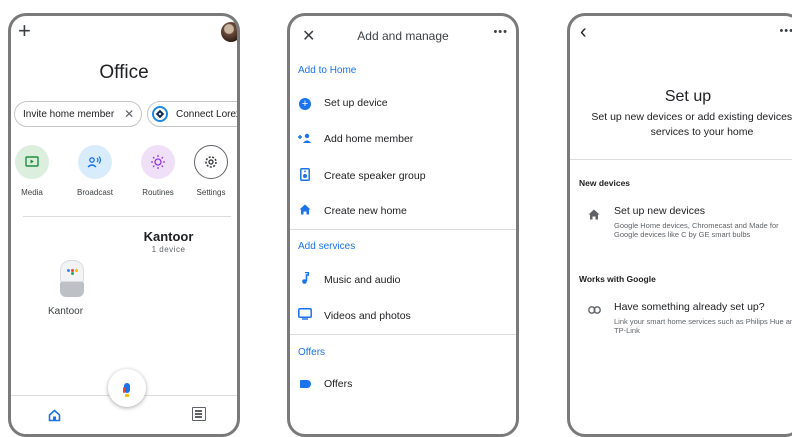 This screenshot has height=437, width=792. I want to click on speaker-group-icon, so click(305, 176).